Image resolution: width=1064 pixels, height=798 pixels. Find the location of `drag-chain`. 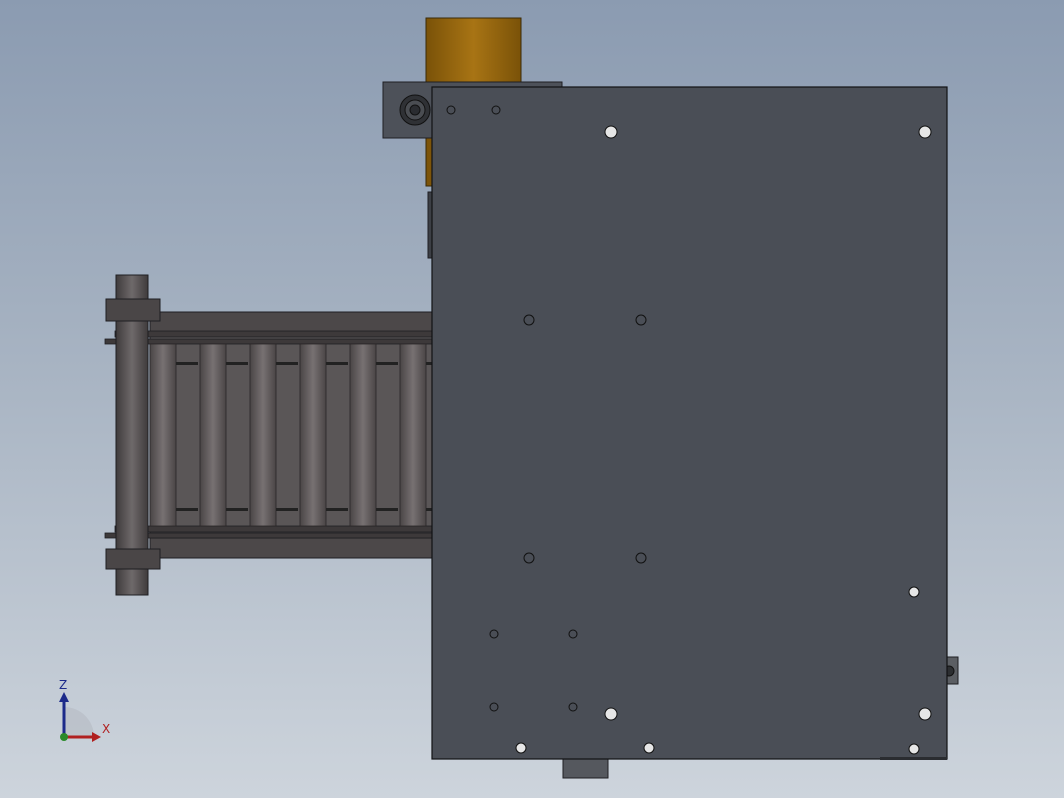

drag-chain is located at coordinates (276, 435).